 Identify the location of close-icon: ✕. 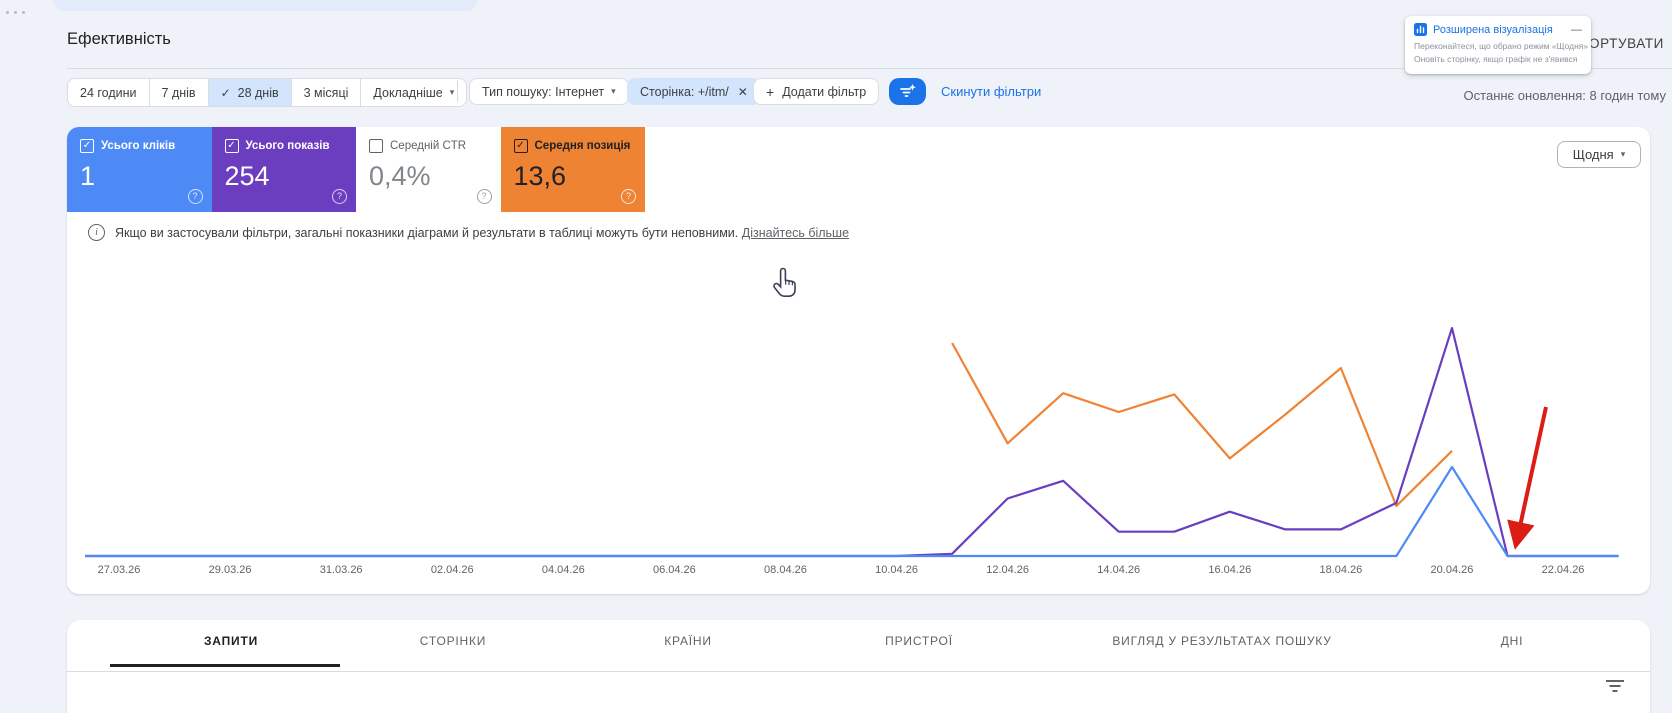
(743, 92).